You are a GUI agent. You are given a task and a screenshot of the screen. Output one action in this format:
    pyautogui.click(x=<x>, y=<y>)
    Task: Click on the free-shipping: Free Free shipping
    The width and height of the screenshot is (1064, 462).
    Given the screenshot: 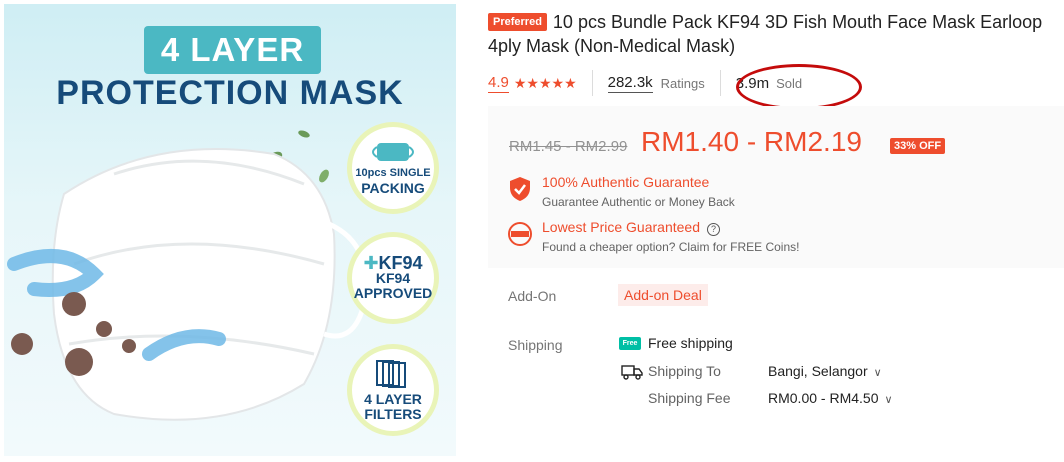 What is the action you would take?
    pyautogui.click(x=676, y=343)
    